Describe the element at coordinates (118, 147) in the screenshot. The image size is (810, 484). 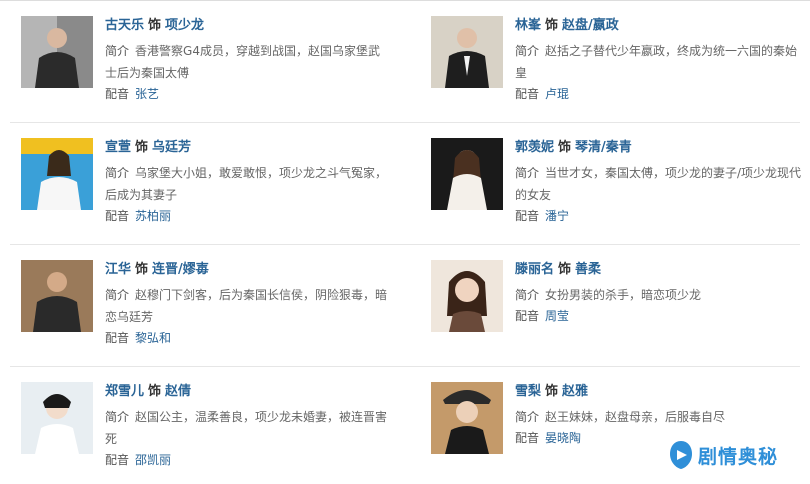
I see `actor-name: 宣萱` at that location.